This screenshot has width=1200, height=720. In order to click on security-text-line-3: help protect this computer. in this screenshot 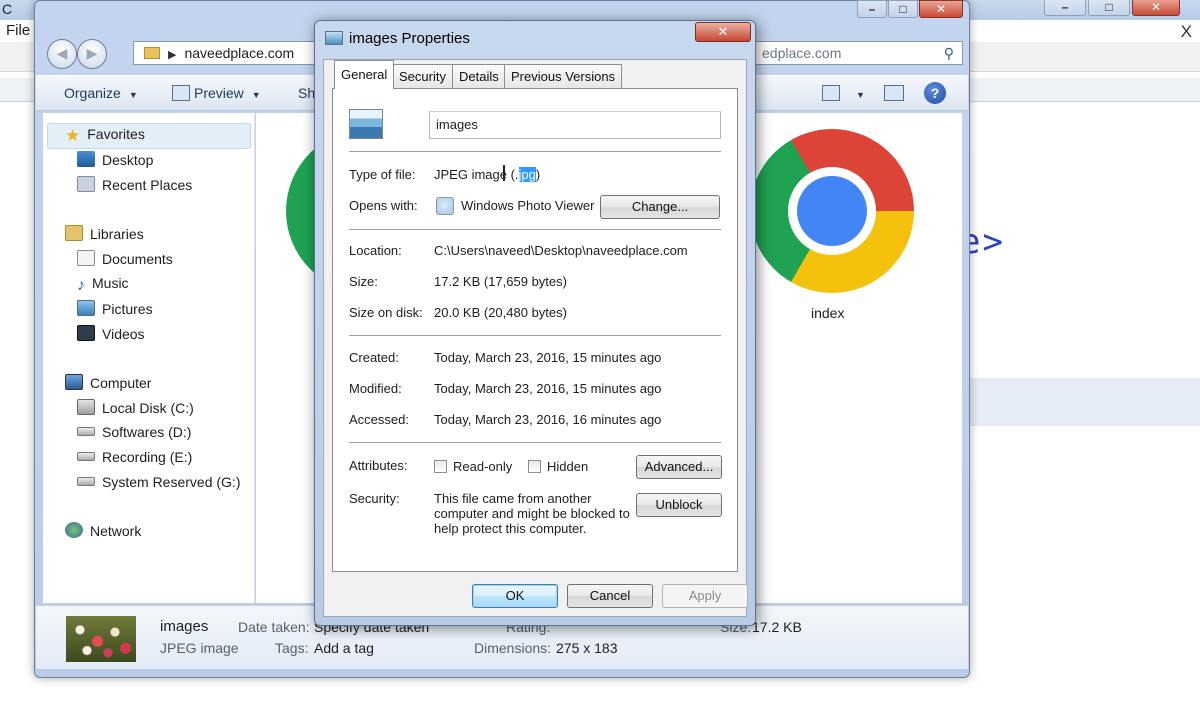, I will do `click(510, 528)`.